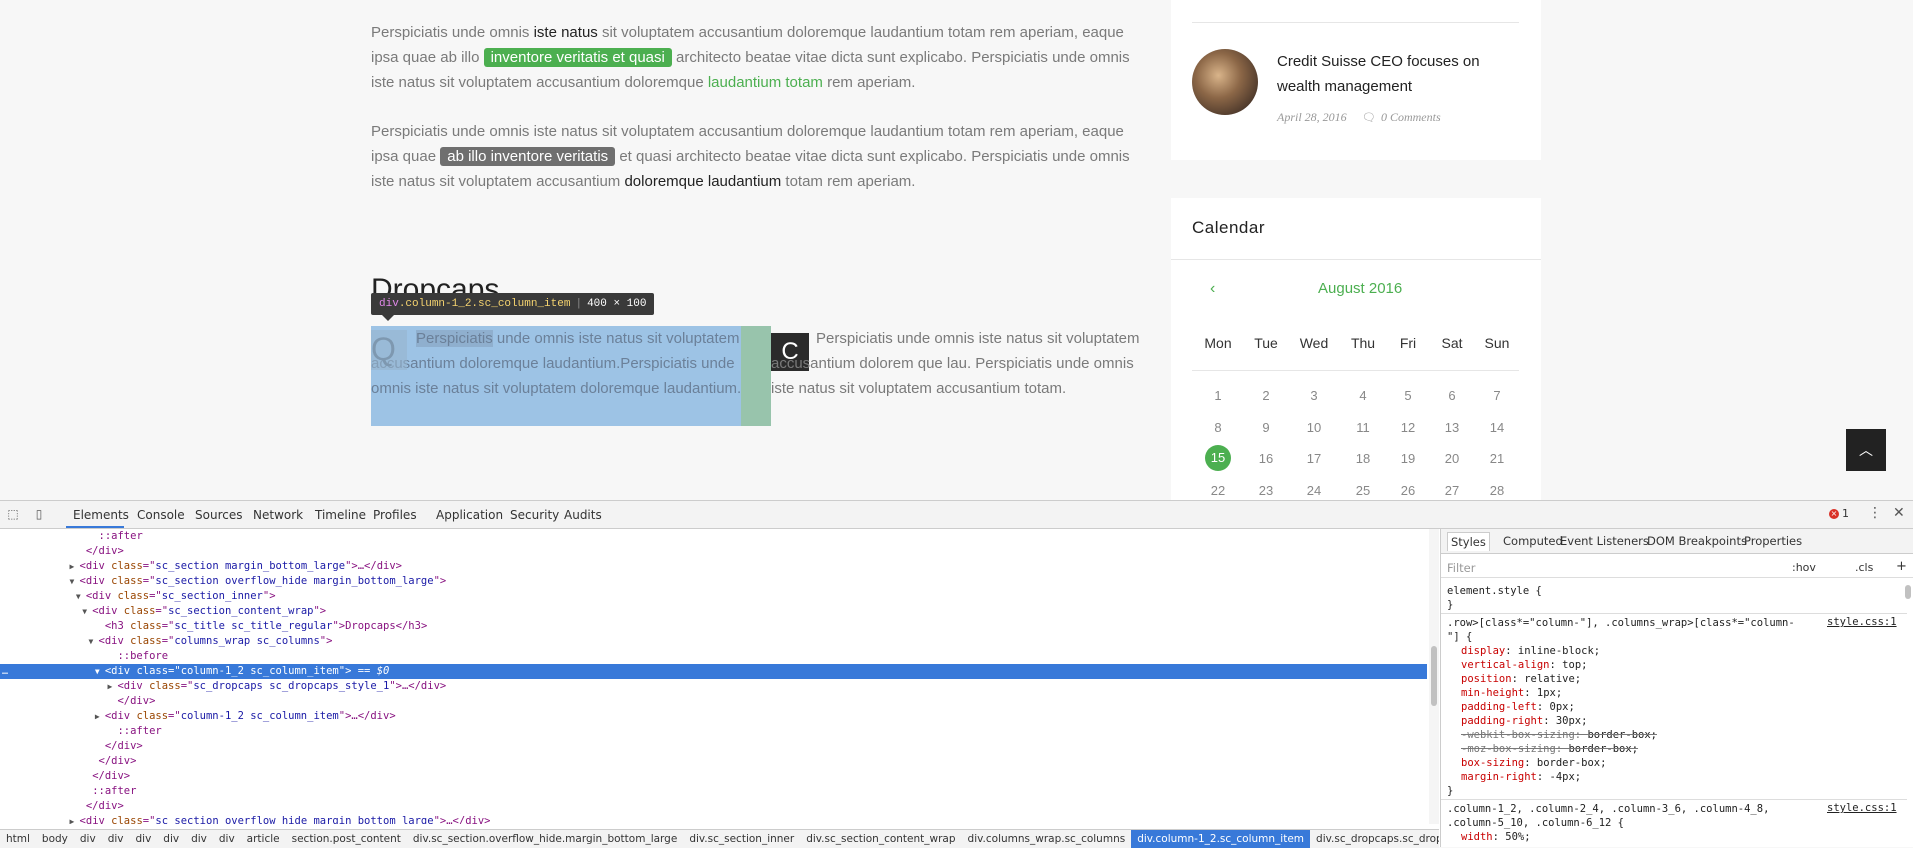 The image size is (1913, 848). I want to click on tab-sources: Sources, so click(218, 515).